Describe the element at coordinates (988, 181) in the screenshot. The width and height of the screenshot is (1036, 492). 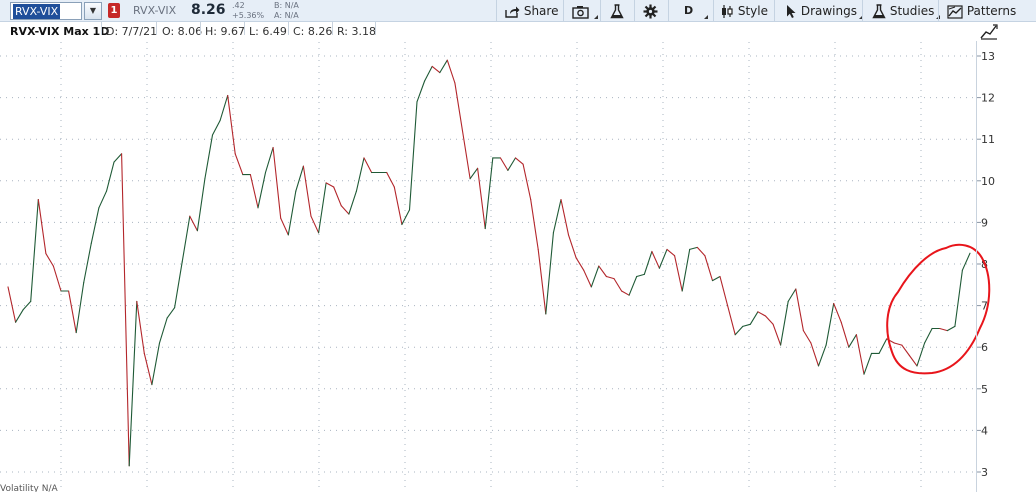
I see `y-tick-label: 10` at that location.